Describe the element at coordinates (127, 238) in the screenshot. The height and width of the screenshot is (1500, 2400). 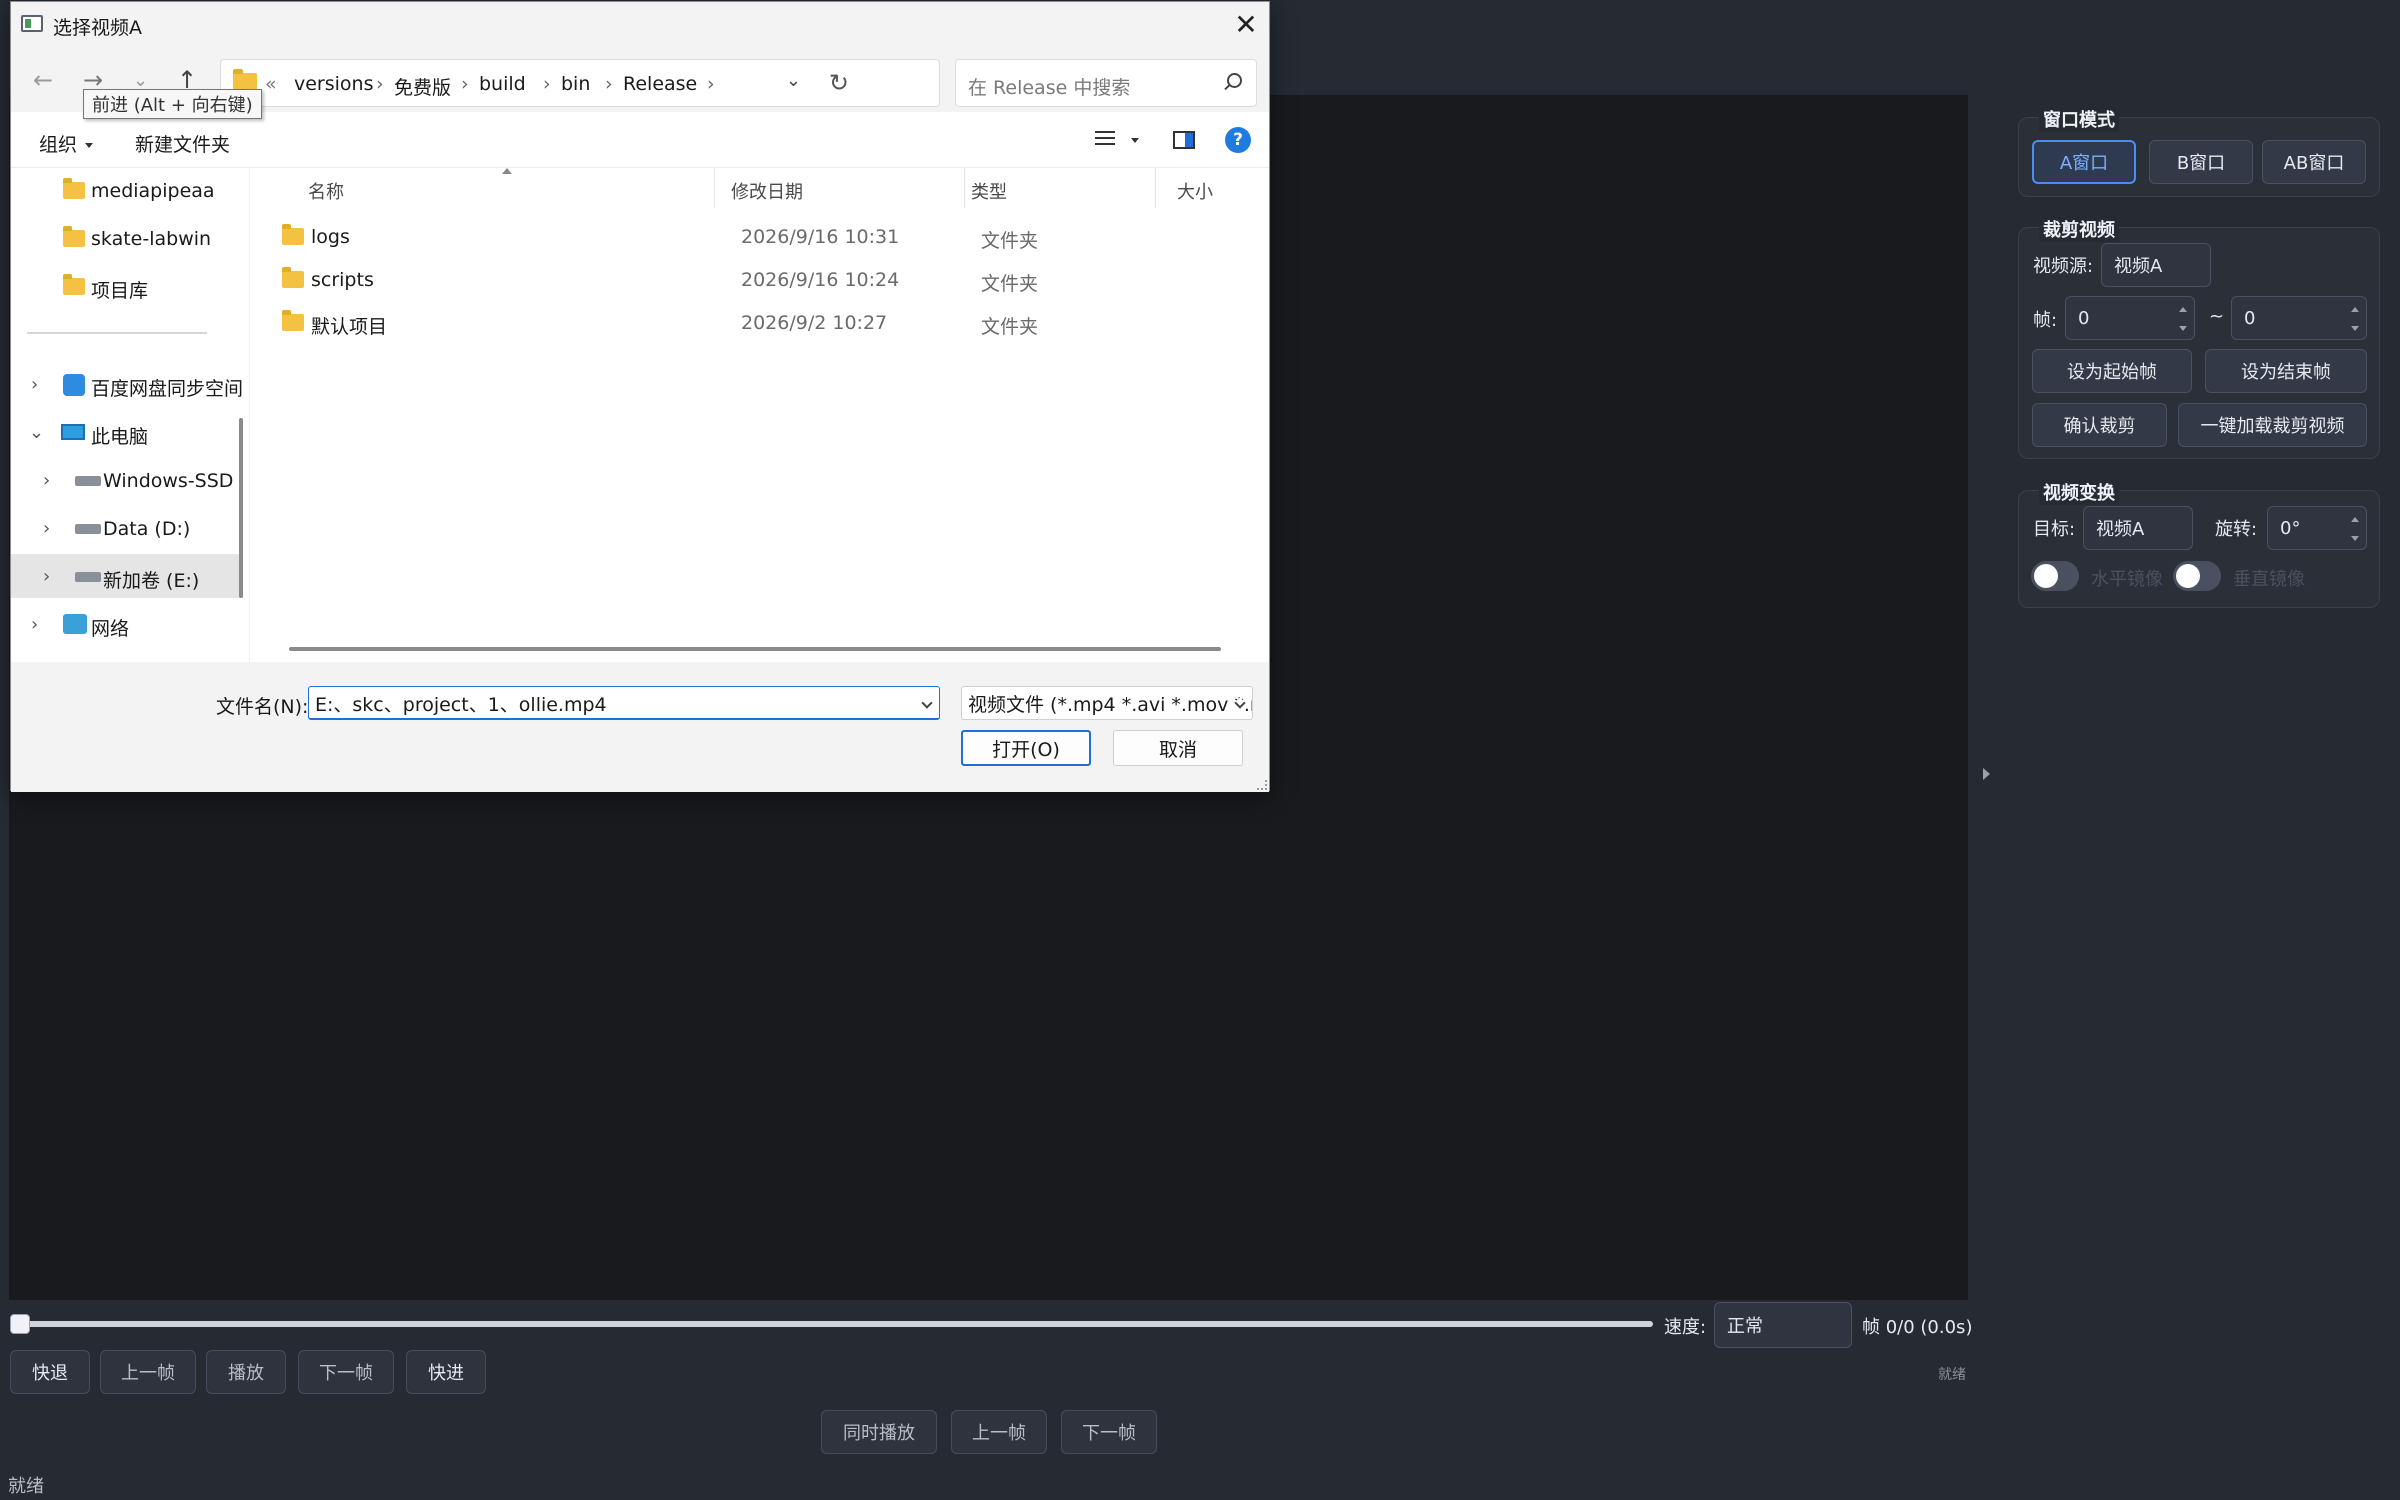
I see `tree-item-skate-labwin: skate-labwin` at that location.